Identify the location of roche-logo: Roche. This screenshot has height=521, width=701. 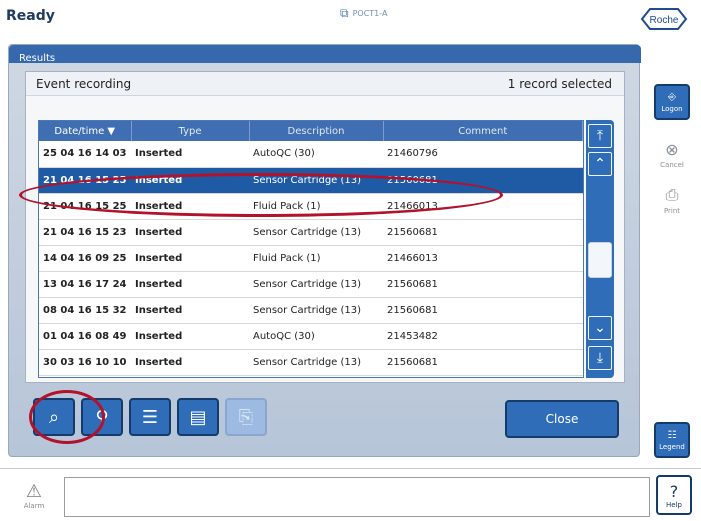
(664, 19).